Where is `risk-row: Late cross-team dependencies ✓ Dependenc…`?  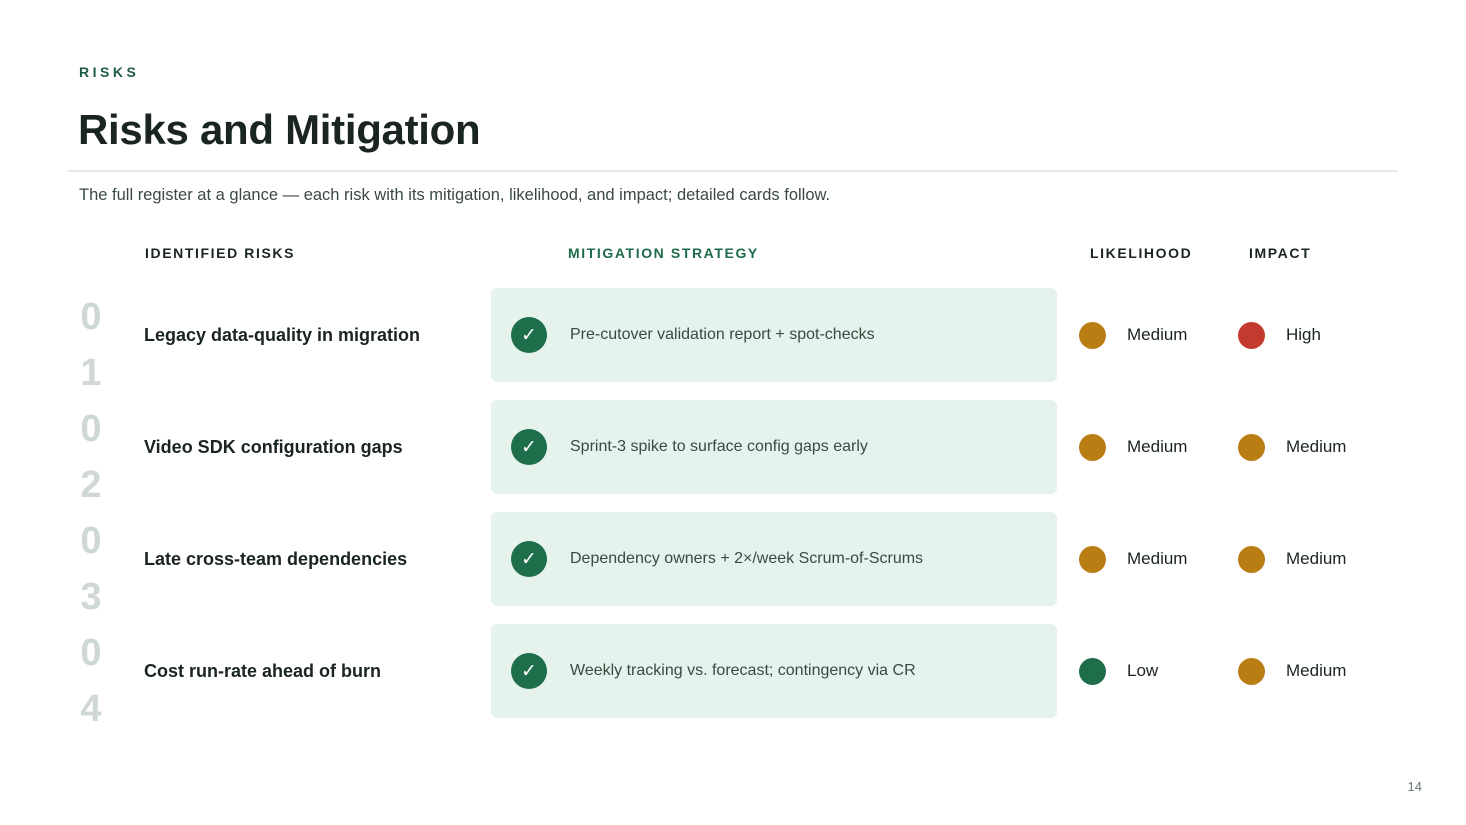
risk-row: Late cross-team dependencies ✓ Dependenc… is located at coordinates (733, 559).